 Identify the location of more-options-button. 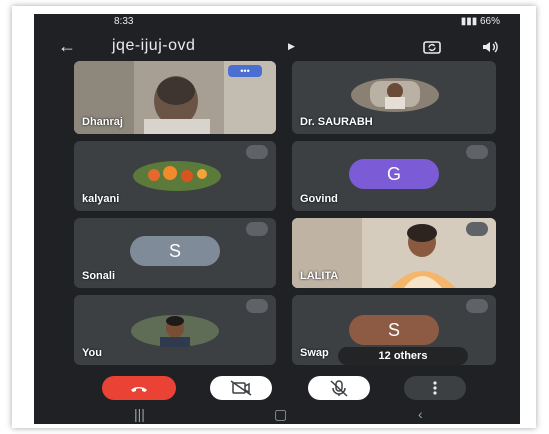
(435, 388).